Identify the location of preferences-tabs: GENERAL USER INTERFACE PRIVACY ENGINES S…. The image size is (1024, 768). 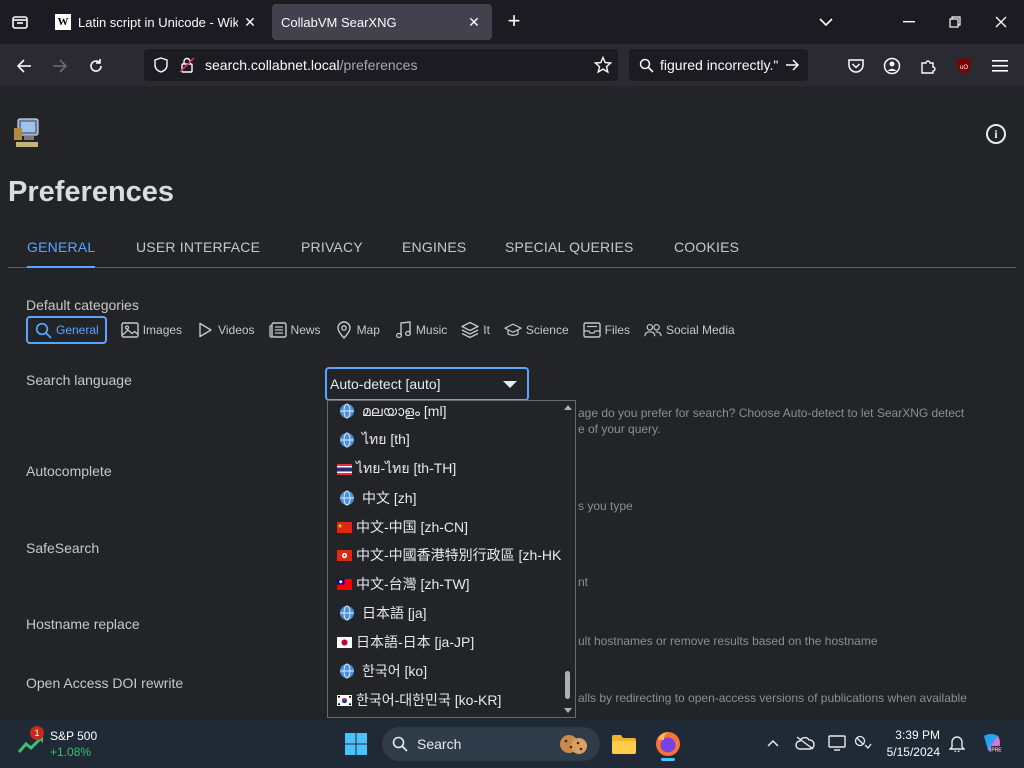
(512, 250).